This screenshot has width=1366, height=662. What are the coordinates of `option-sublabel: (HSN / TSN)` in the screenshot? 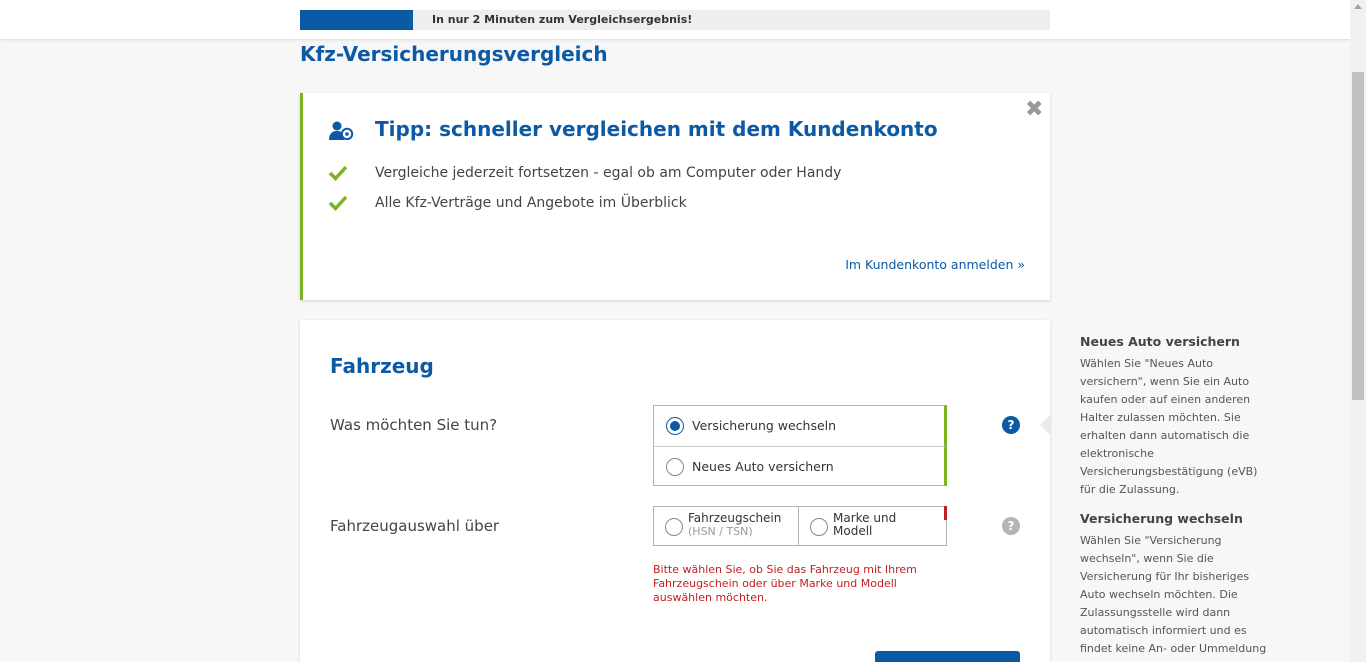 It's located at (720, 531).